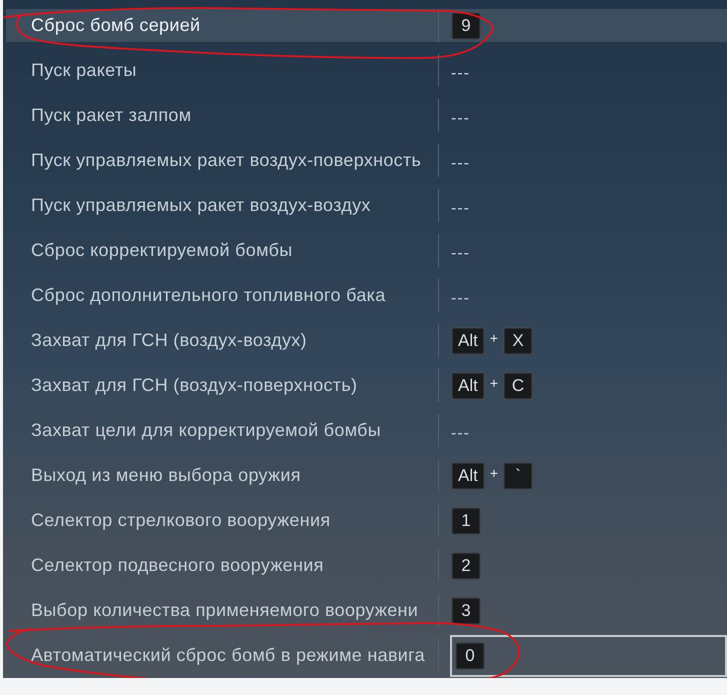 Image resolution: width=727 pixels, height=695 pixels. I want to click on action-label: Сброс бомб серией, so click(115, 25).